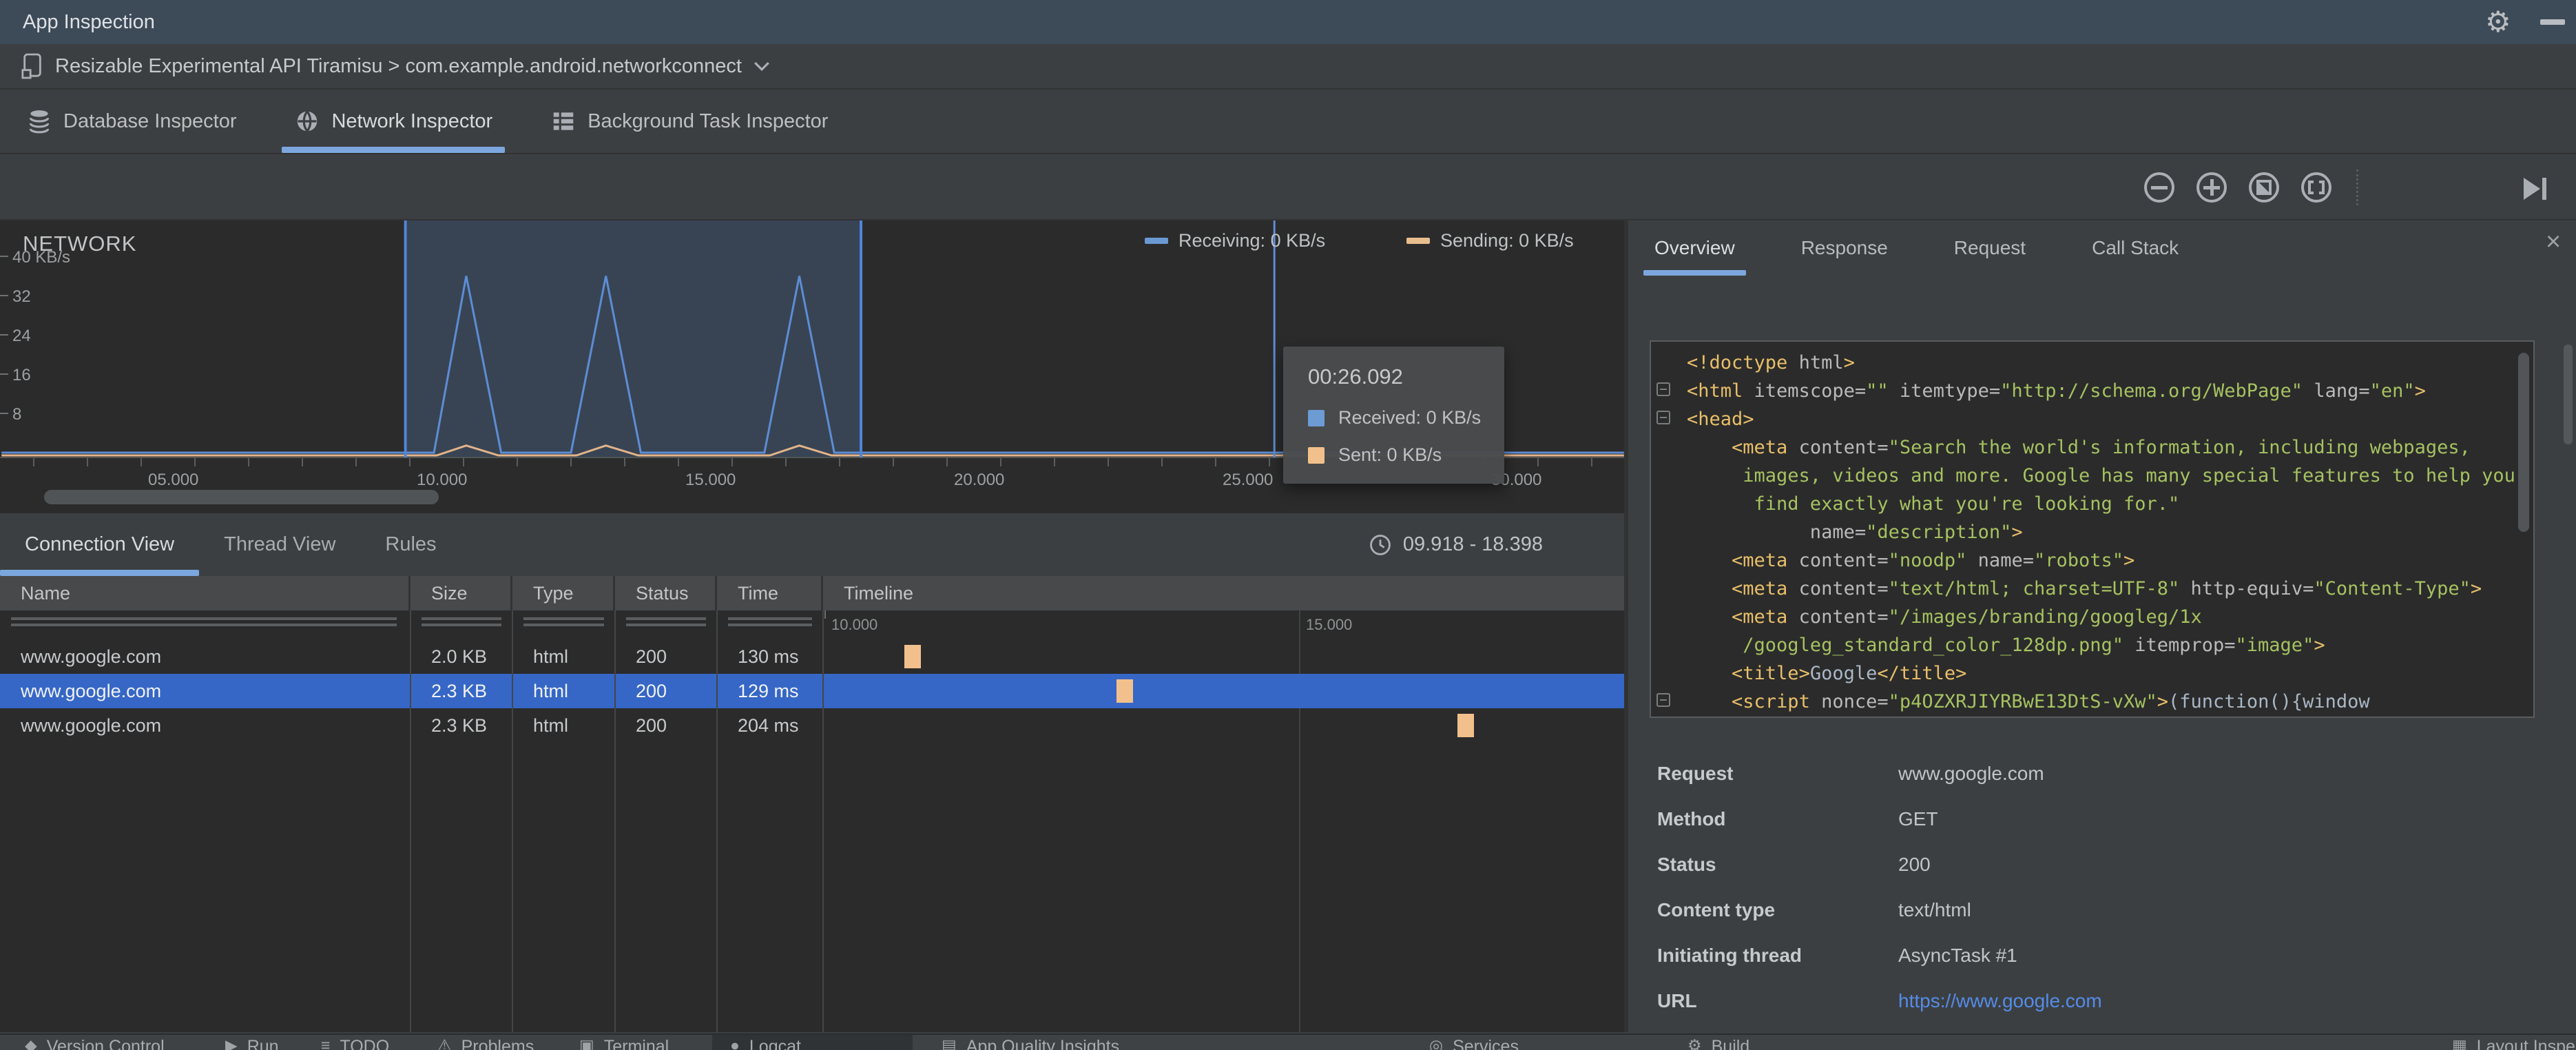 Image resolution: width=2576 pixels, height=1050 pixels. Describe the element at coordinates (1677, 1001) in the screenshot. I see `detail-label: URL` at that location.